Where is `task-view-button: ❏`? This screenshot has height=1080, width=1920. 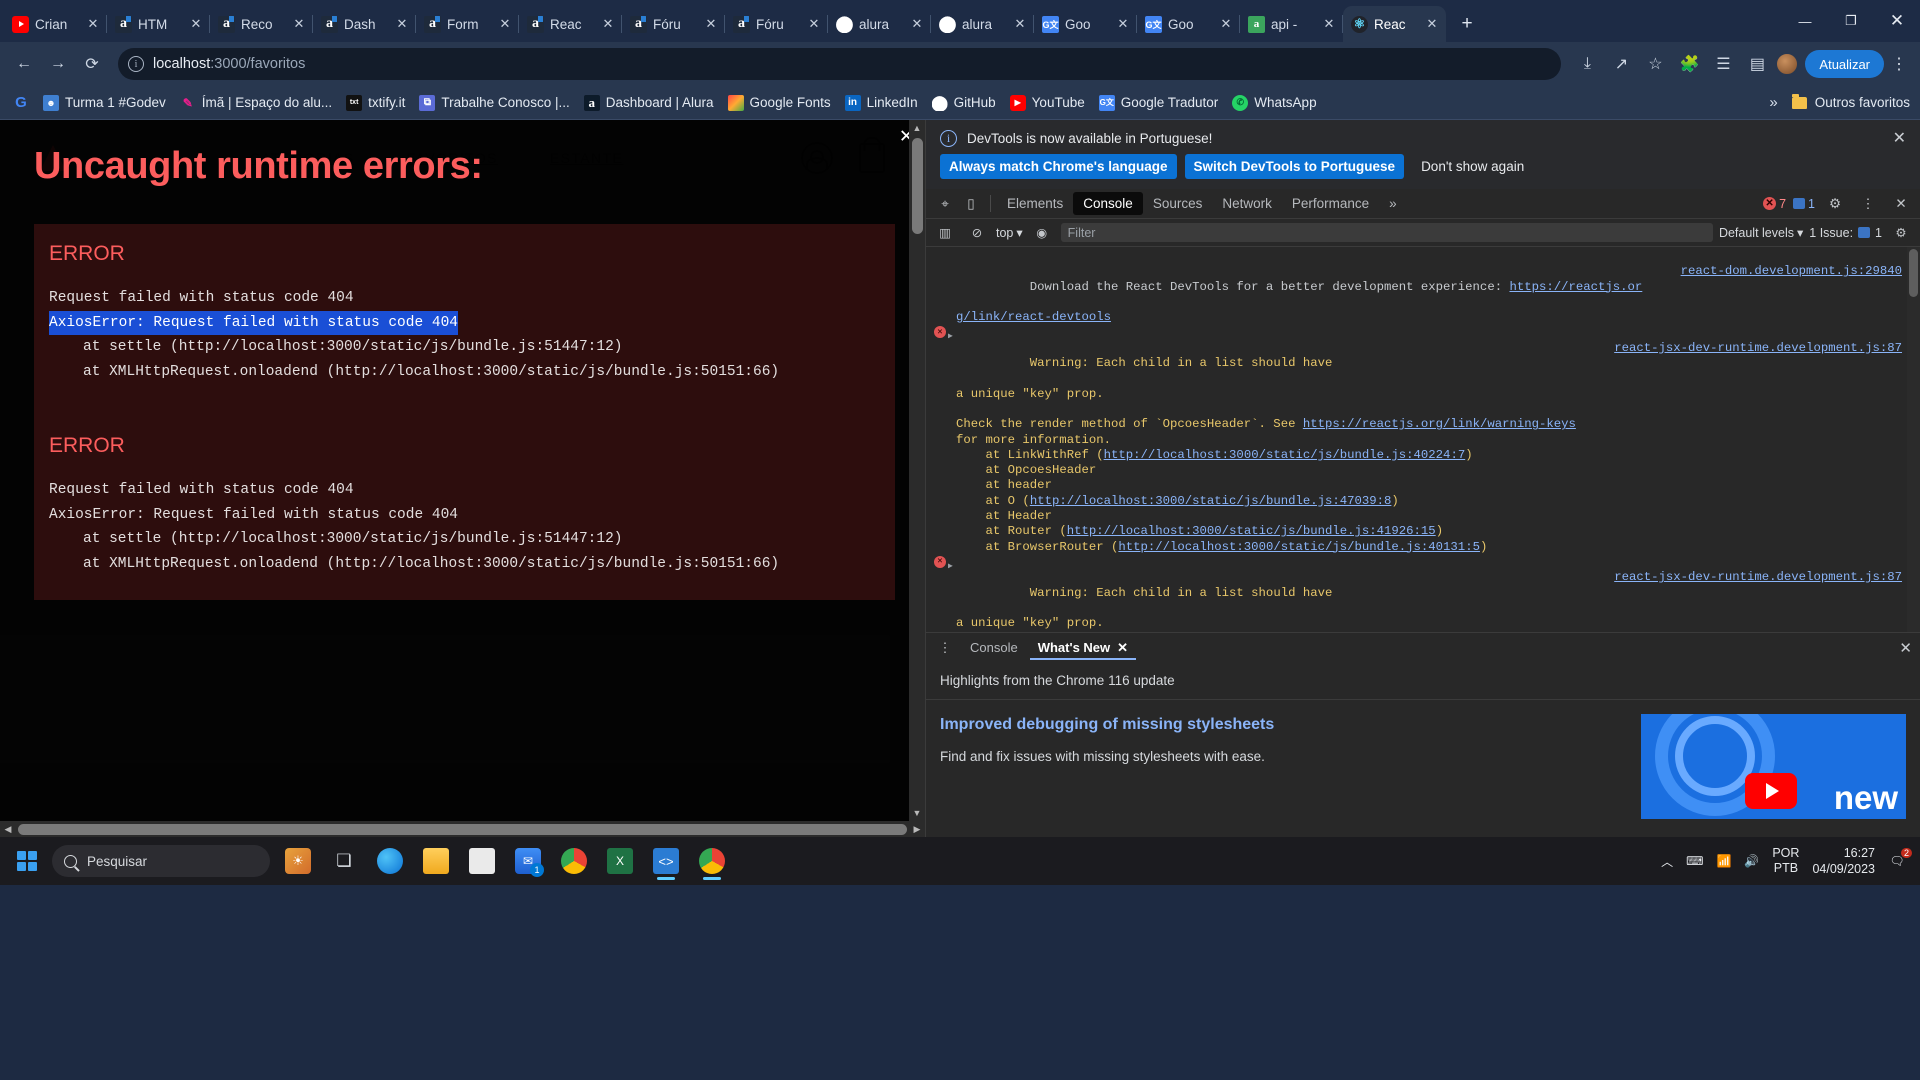 task-view-button: ❏ is located at coordinates (344, 861).